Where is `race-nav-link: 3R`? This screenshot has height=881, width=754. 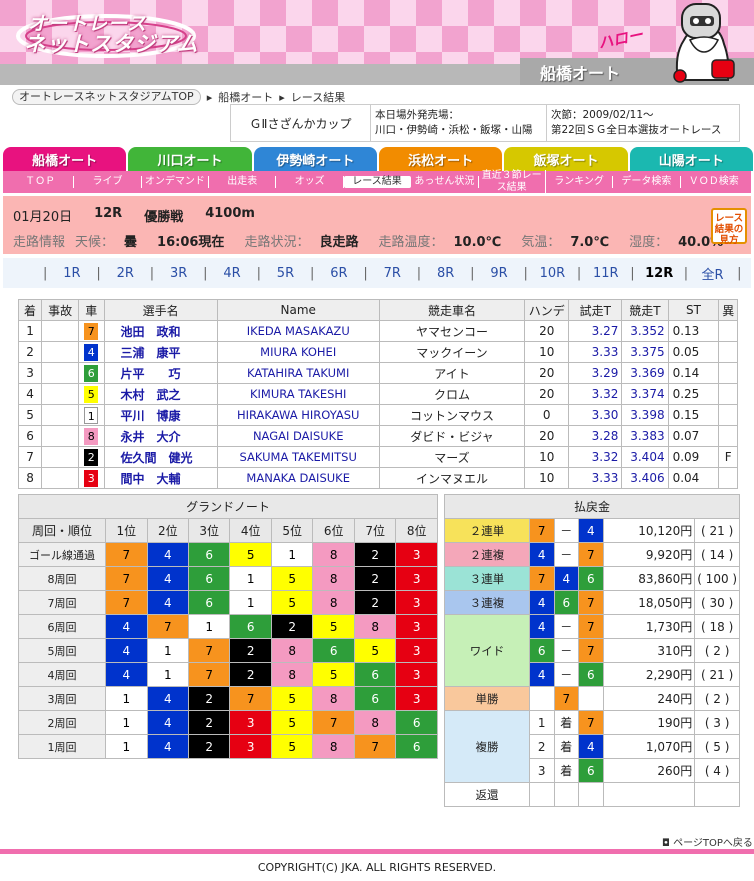 race-nav-link: 3R is located at coordinates (178, 273).